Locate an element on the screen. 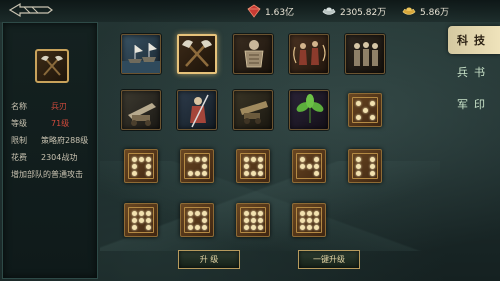  resource-gold: 5.86万 is located at coordinates (425, 11).